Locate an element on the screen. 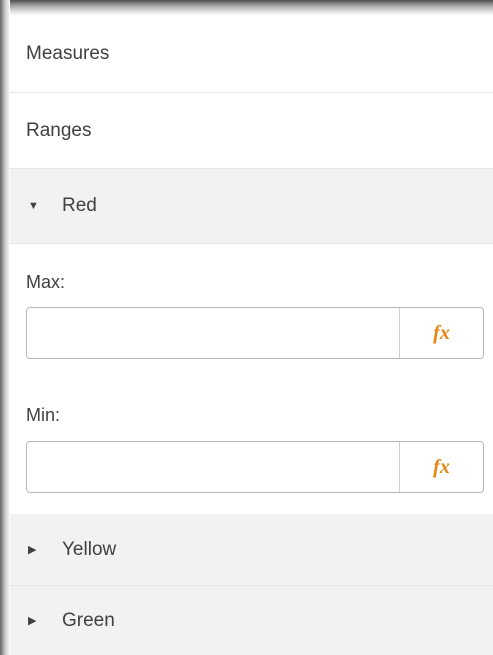 This screenshot has width=493, height=655. triangle-down-icon: ▼ is located at coordinates (33, 206).